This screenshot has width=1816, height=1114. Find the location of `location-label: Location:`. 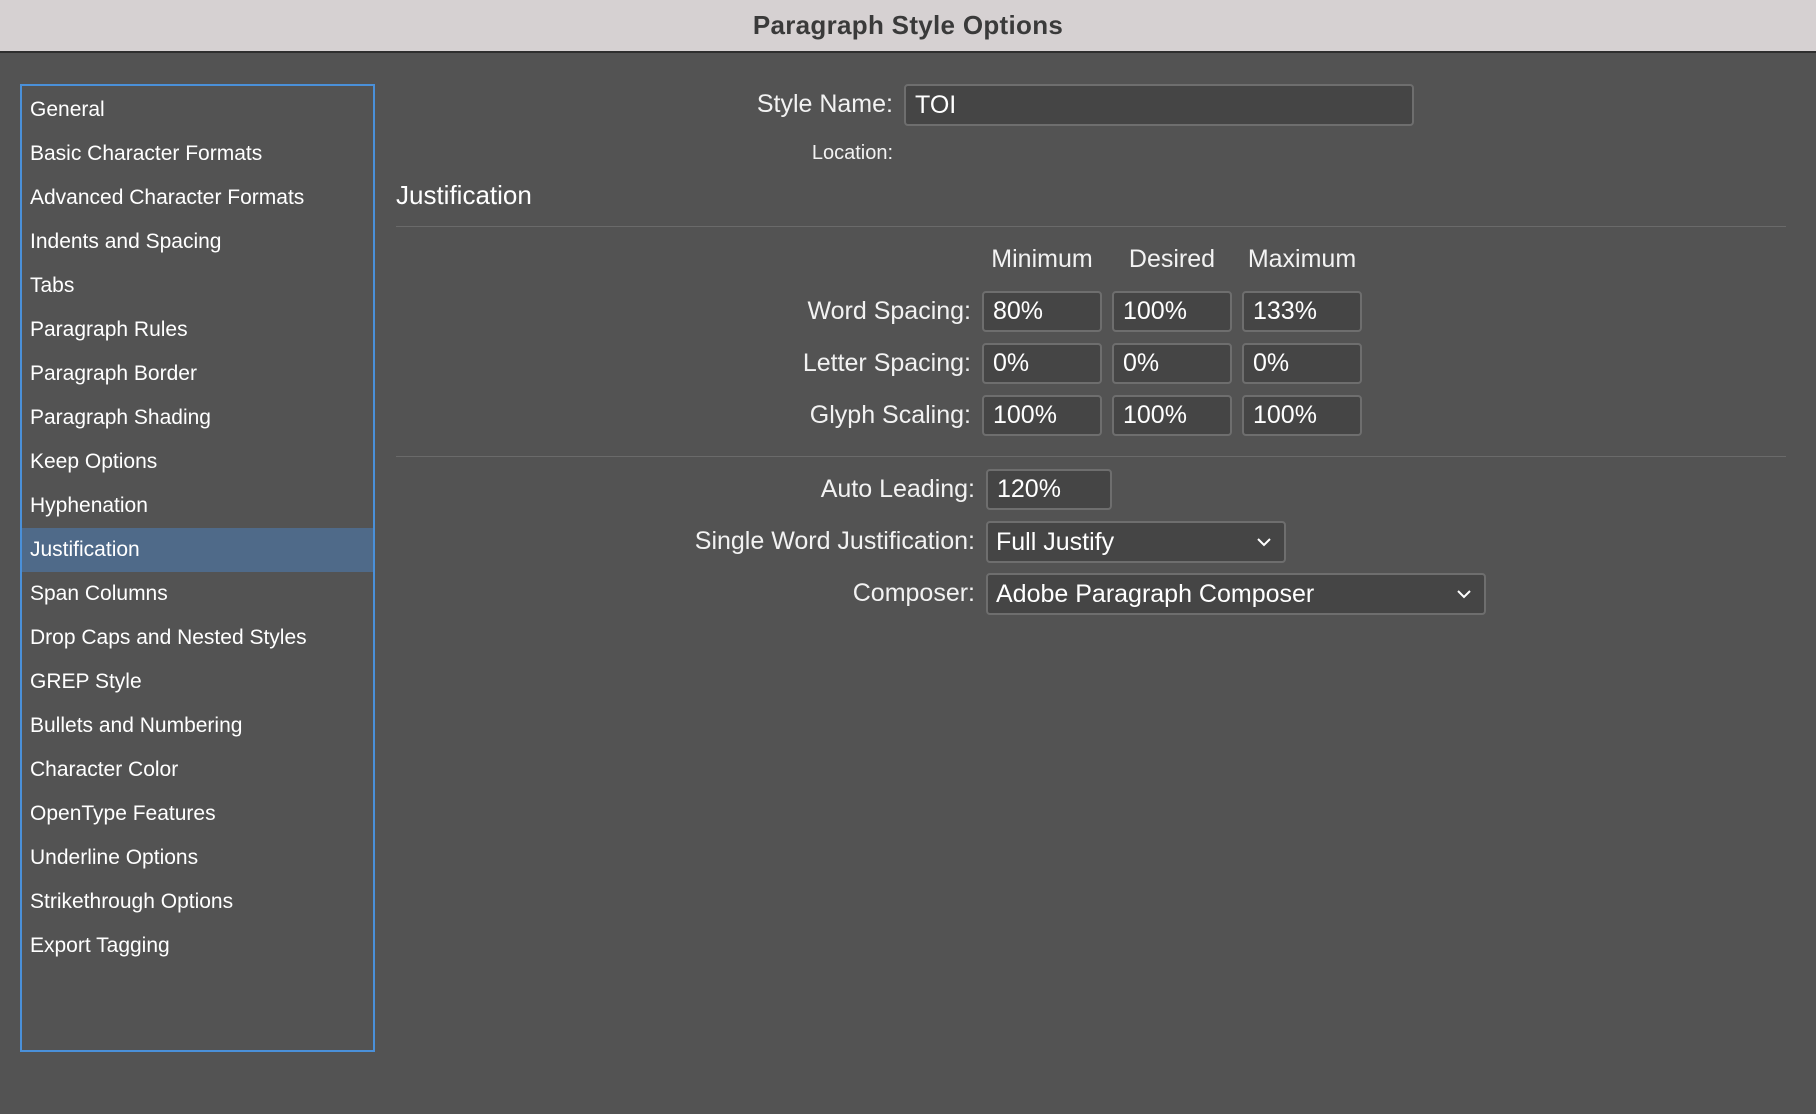

location-label: Location: is located at coordinates (852, 153).